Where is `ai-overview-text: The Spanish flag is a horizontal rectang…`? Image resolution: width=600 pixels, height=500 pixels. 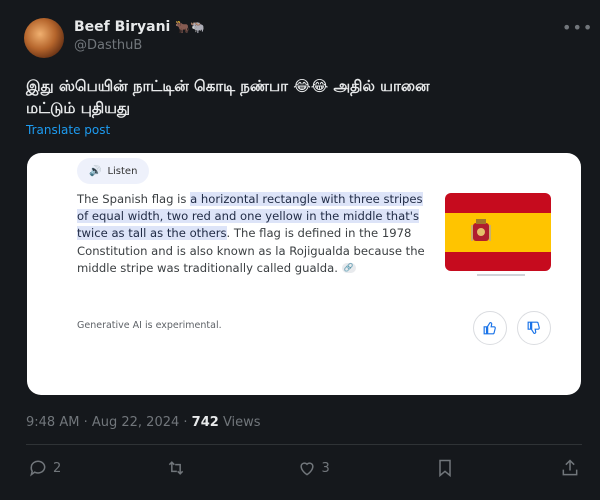 ai-overview-text: The Spanish flag is a horizontal rectang… is located at coordinates (257, 234).